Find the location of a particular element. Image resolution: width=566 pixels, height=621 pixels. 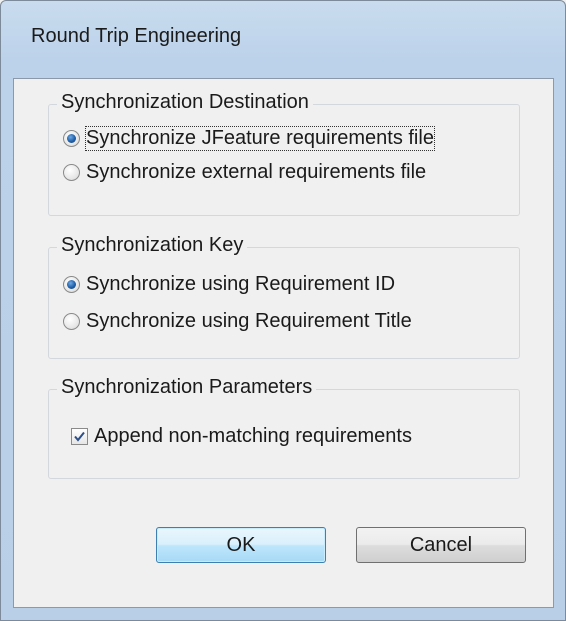

checkbox-append-non-matching-label: Append non-matching requirements is located at coordinates (253, 436).